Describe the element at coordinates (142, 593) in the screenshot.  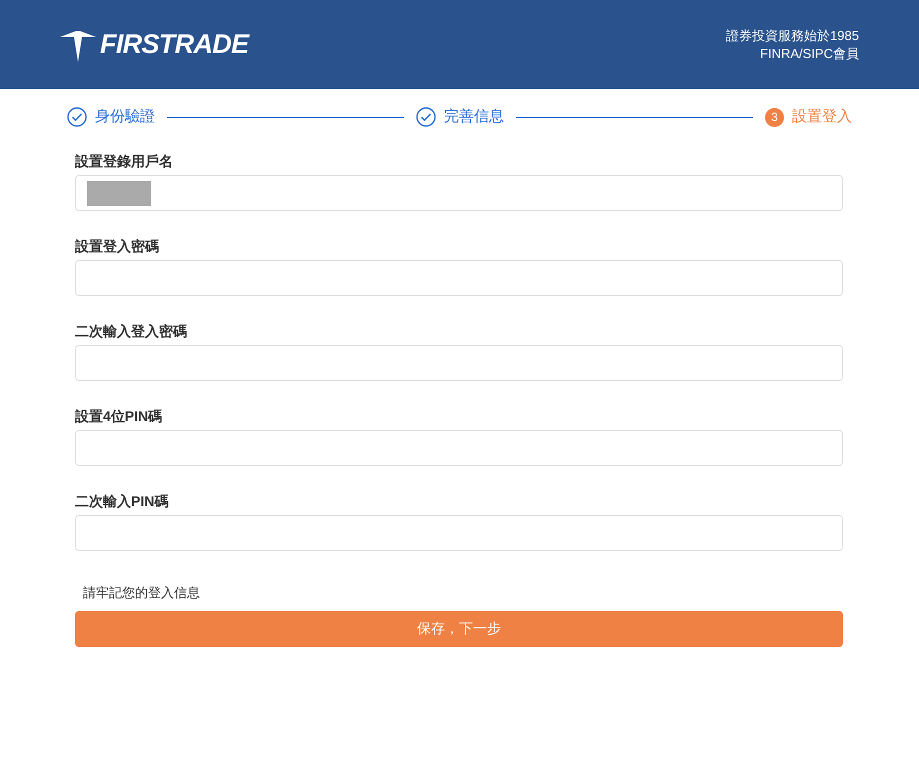
I see `reminder-text: 請牢記您的登入信息` at that location.